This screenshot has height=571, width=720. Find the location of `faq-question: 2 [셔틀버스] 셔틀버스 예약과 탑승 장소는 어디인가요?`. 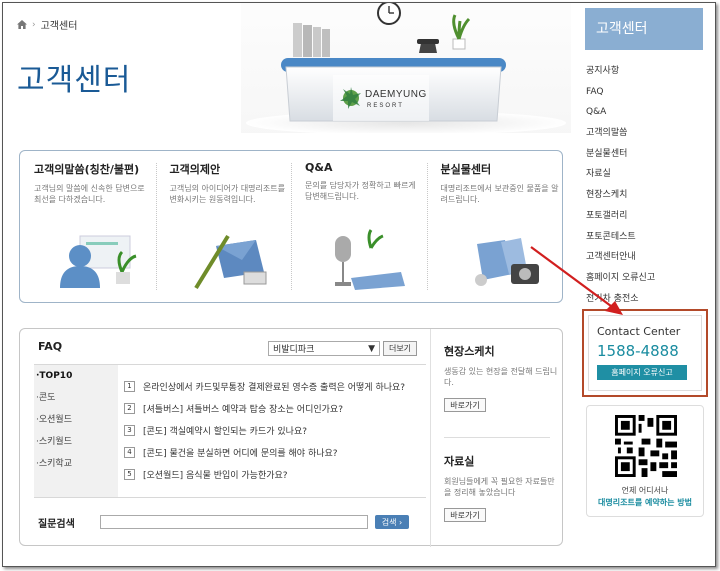

faq-question: 2 [셔틀버스] 셔틀버스 예약과 탑승 장소는 어디인가요? is located at coordinates (274, 408).